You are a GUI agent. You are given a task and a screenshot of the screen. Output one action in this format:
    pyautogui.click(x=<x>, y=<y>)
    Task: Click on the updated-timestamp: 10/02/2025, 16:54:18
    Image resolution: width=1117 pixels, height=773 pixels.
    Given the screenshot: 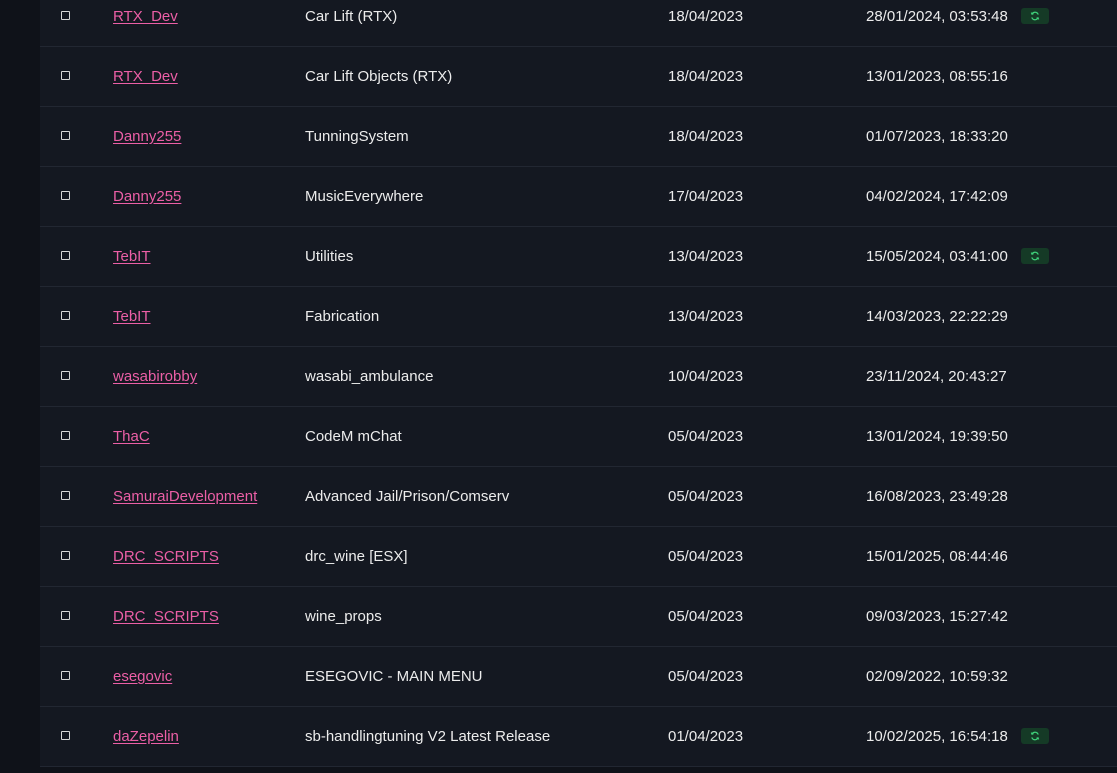 What is the action you would take?
    pyautogui.click(x=937, y=736)
    